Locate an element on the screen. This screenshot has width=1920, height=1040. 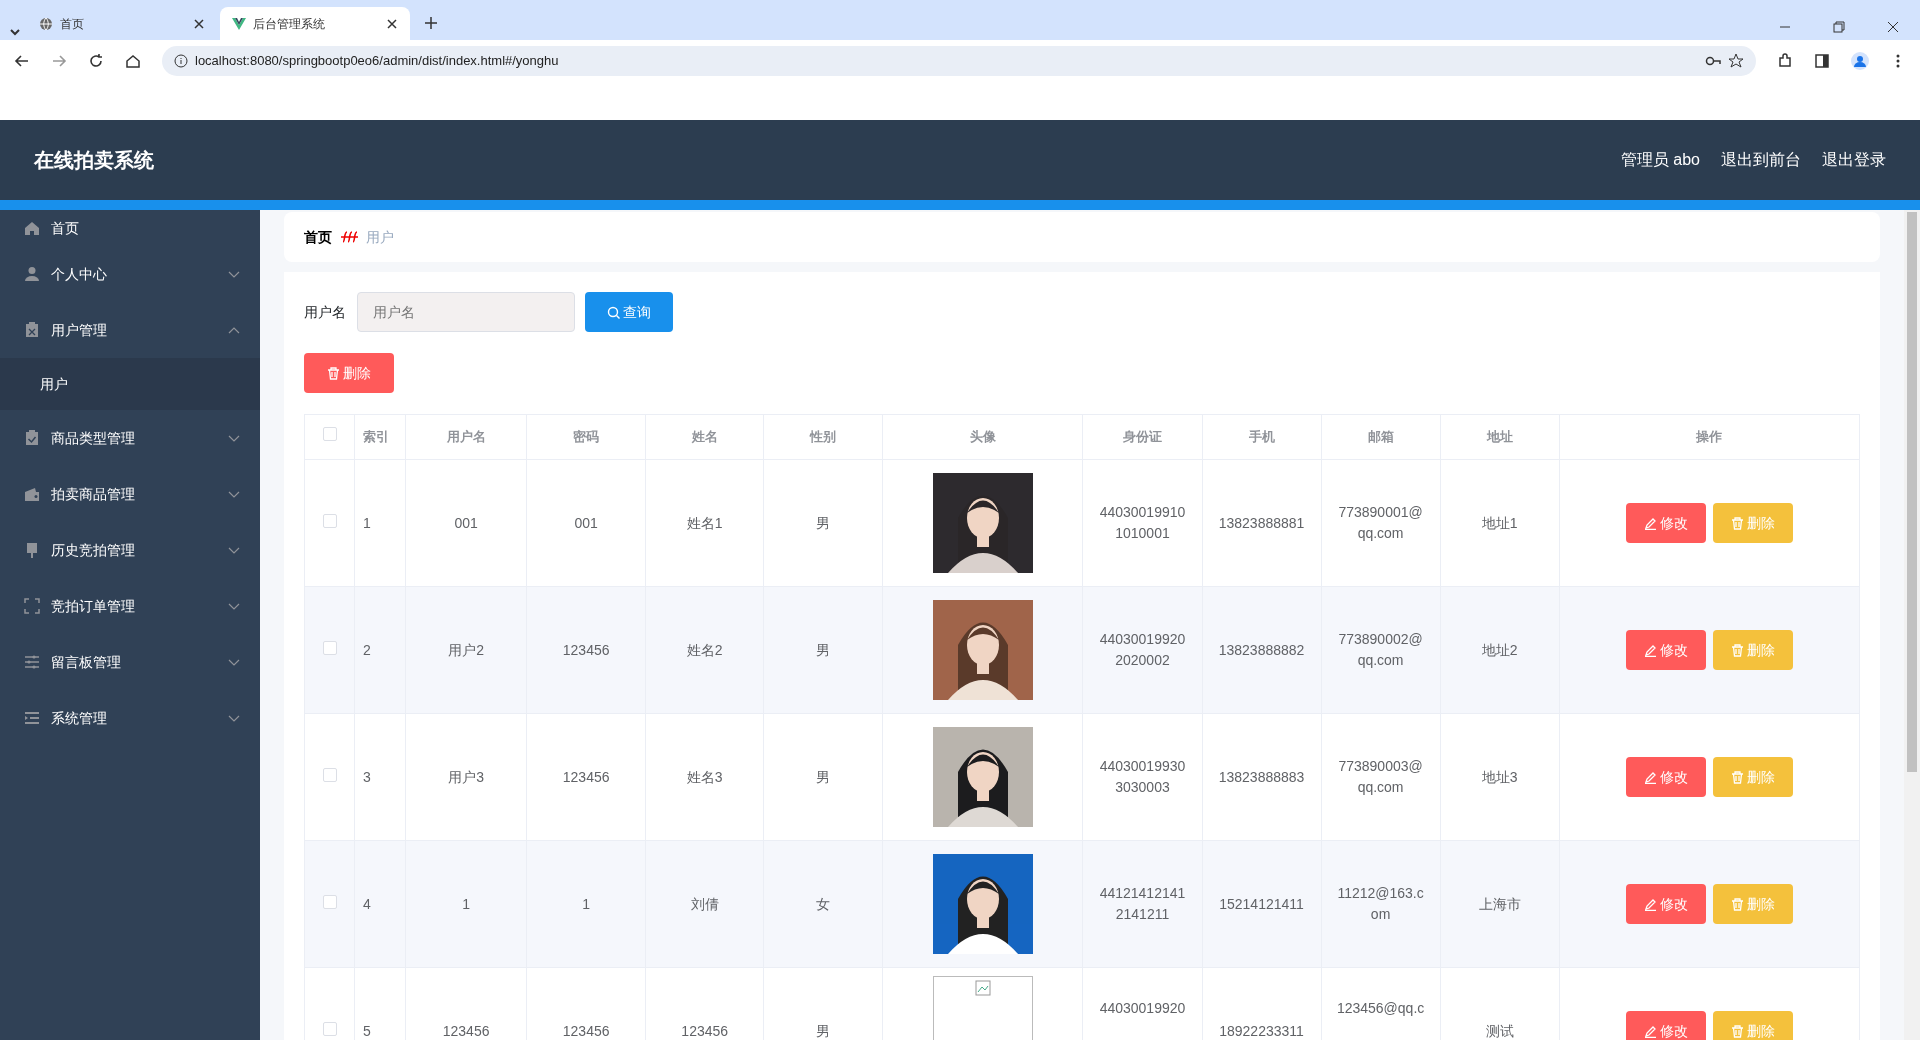
table-cell: 姓名1 is located at coordinates (704, 523).